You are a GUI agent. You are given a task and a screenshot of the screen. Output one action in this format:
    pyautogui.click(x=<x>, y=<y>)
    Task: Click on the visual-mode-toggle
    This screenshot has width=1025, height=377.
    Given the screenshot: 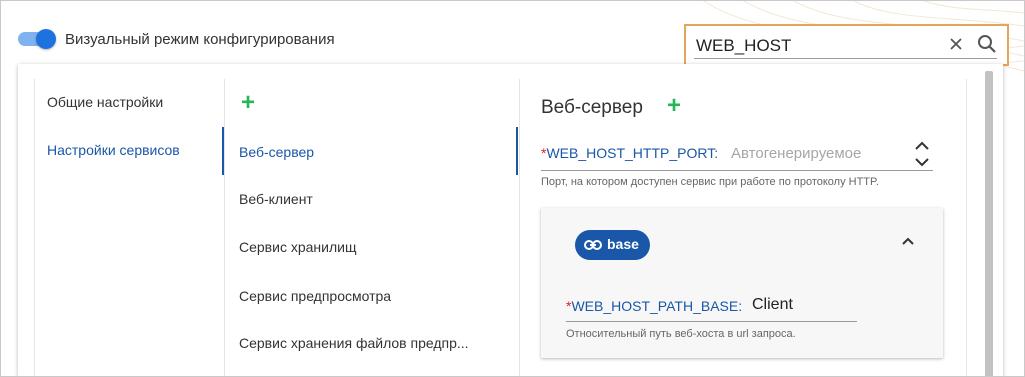 What is the action you would take?
    pyautogui.click(x=37, y=39)
    